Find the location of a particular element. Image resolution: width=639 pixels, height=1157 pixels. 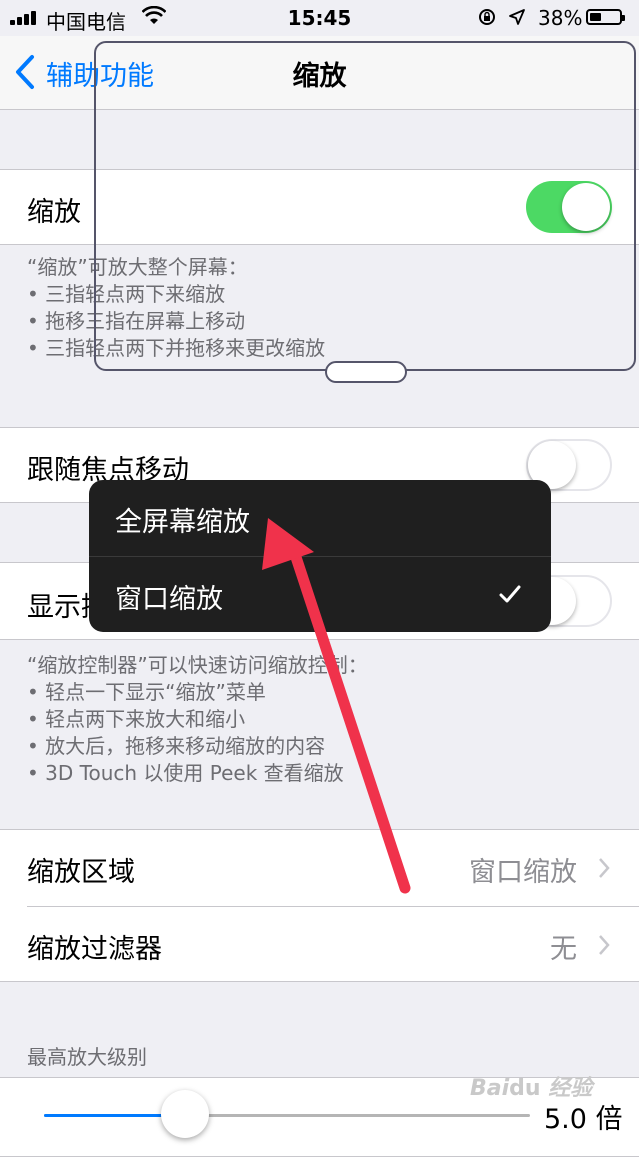

zoom-region-popup-menu: 全屏幕缩放 窗口缩放 is located at coordinates (320, 556).